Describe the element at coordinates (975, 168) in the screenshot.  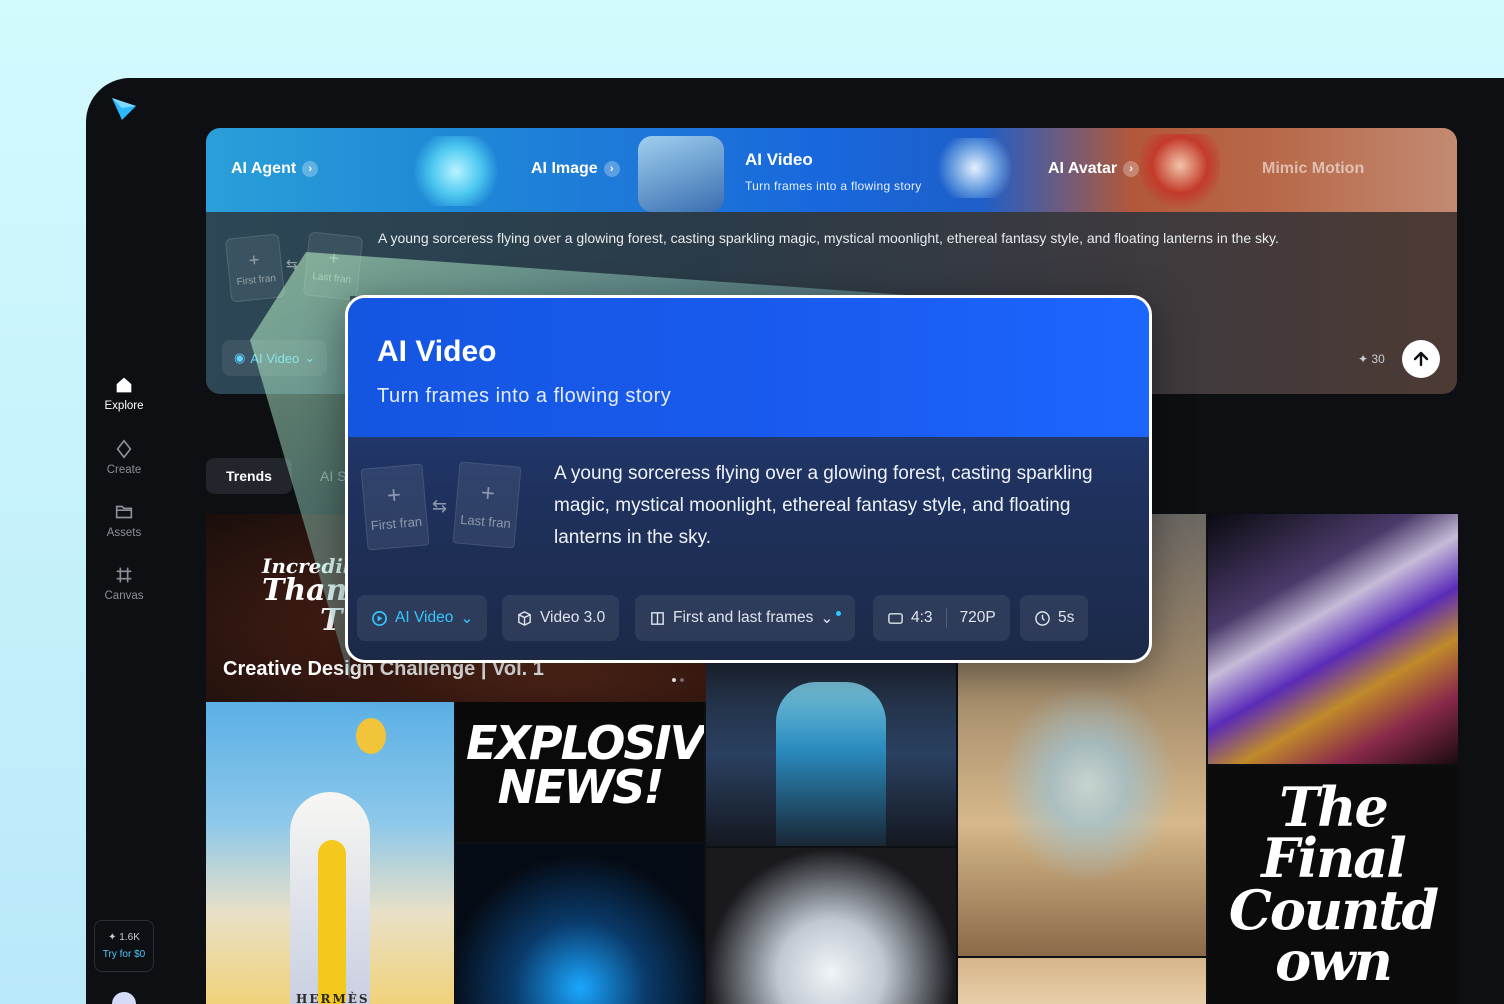
I see `video-art` at that location.